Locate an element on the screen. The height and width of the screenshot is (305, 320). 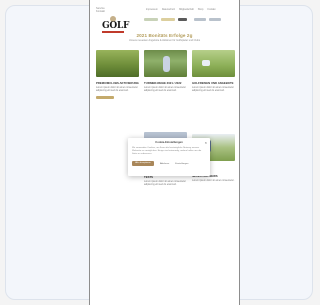
main-menu-item-active is located at coordinates (168, 19).